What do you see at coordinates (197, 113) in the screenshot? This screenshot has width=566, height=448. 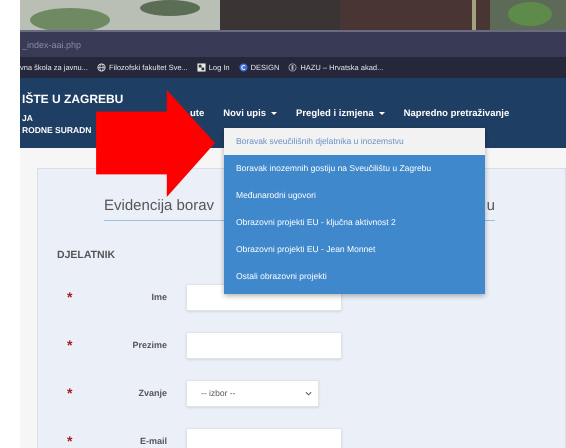 I see `nav-link: ute` at bounding box center [197, 113].